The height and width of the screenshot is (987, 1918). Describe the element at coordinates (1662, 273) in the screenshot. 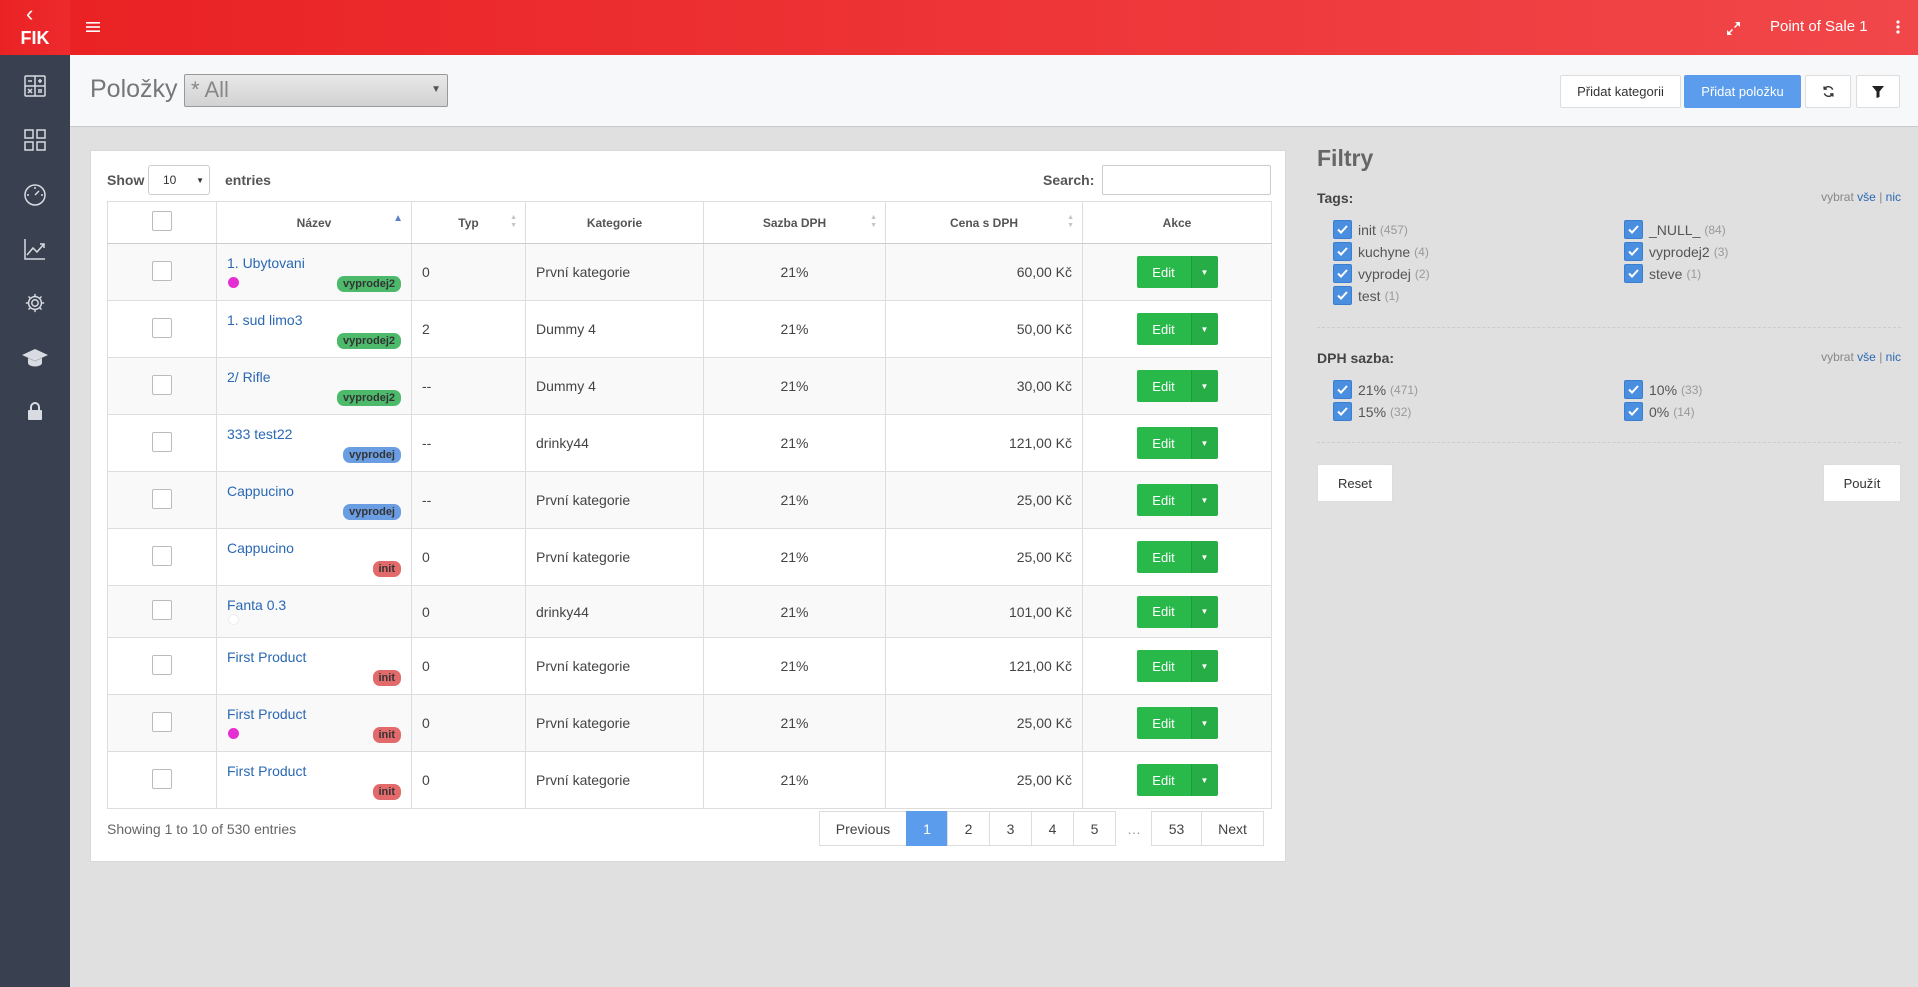

I see `tag-filter-option: steve (1)` at that location.